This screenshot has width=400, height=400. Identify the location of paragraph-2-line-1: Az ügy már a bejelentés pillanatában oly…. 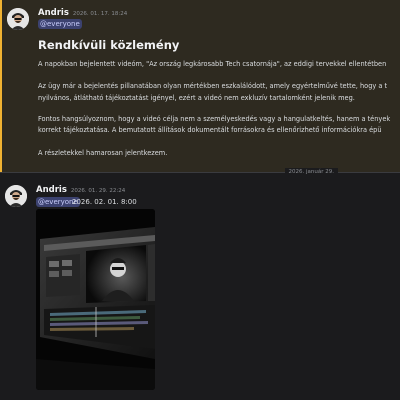
(213, 86).